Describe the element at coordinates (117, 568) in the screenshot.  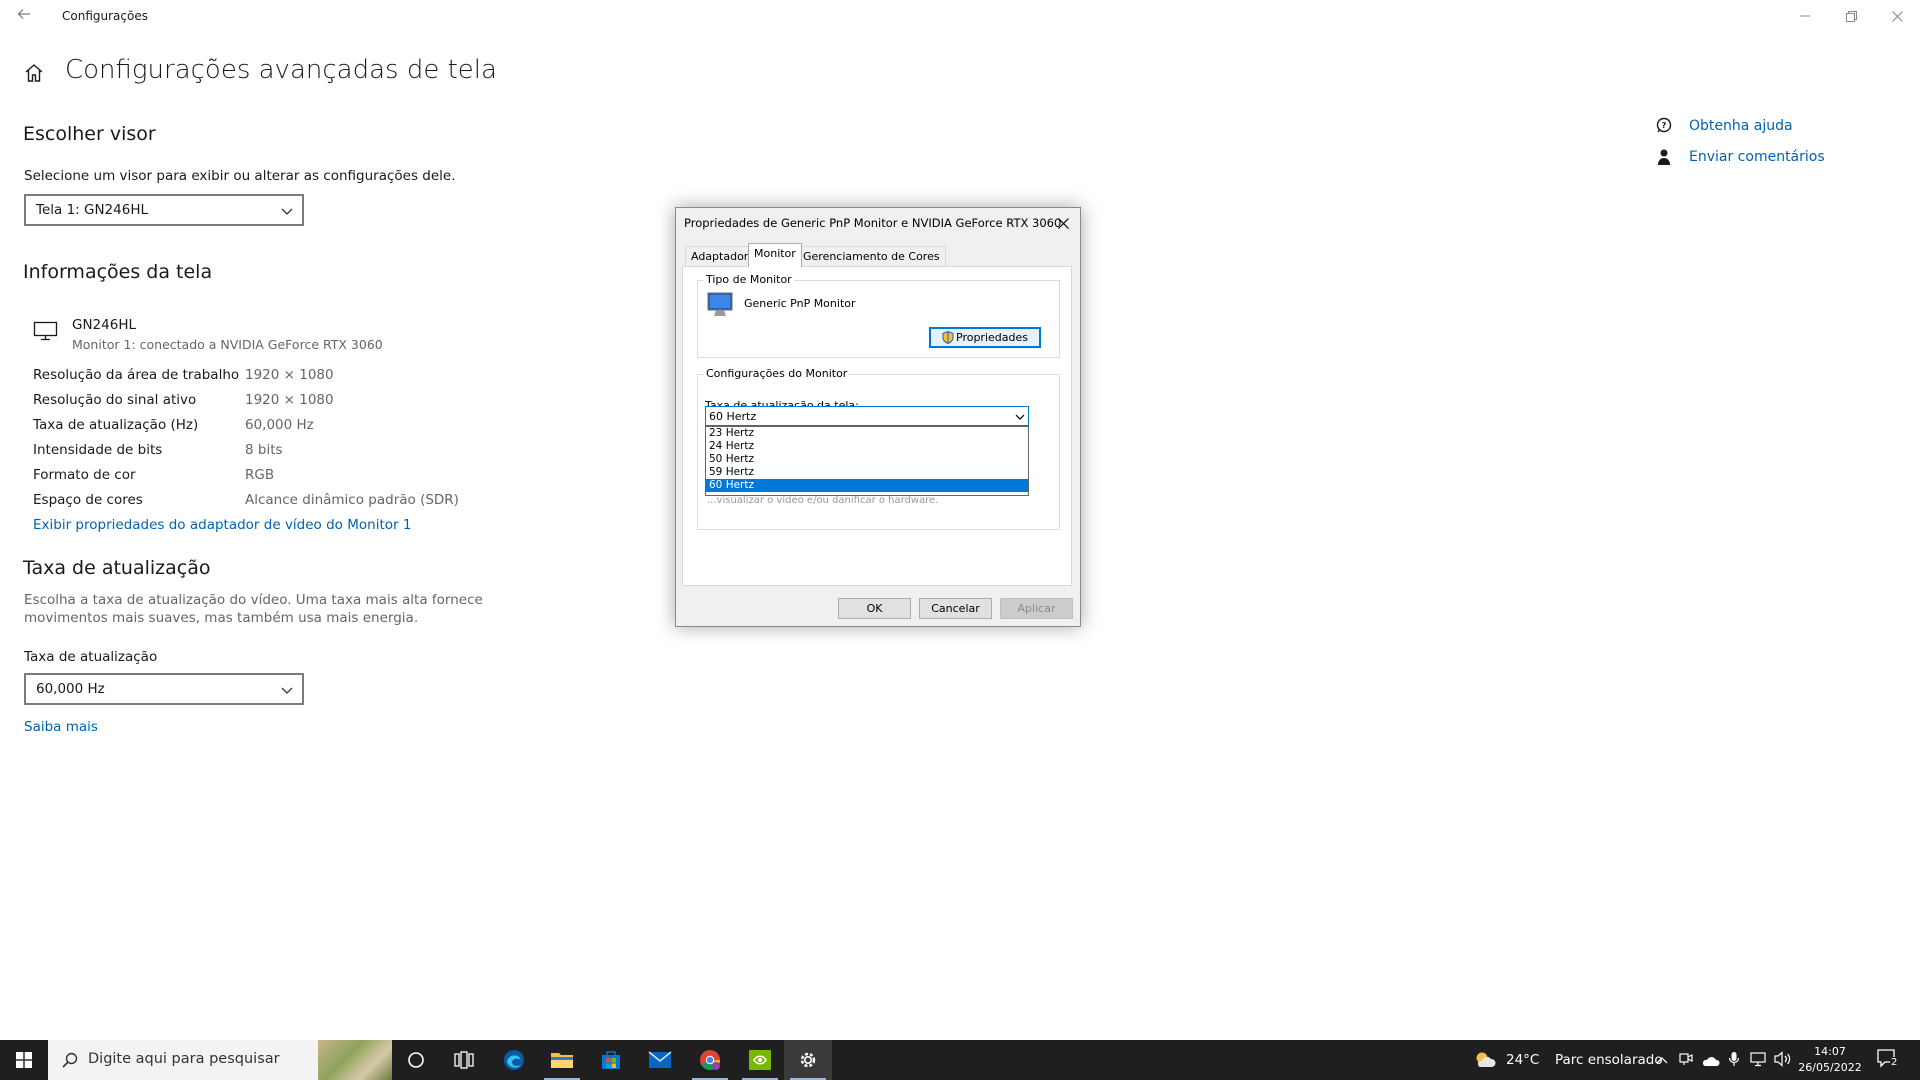
I see `refresh-rate-heading: Taxa de atualização` at that location.